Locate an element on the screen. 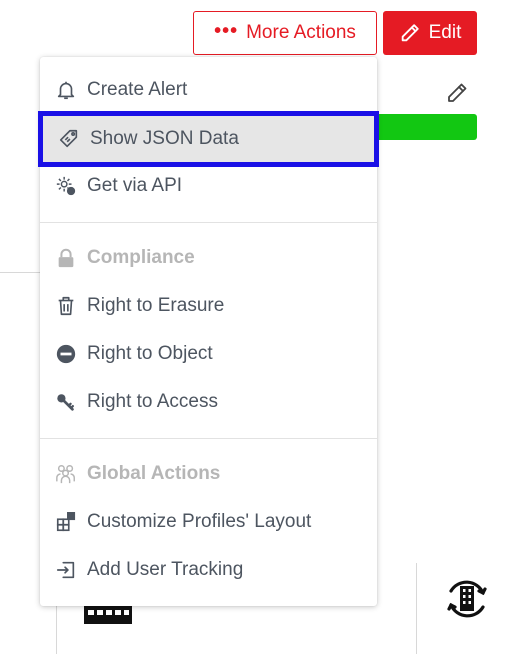 The height and width of the screenshot is (654, 520). menu-item-right-to-erasure: Right to Erasure is located at coordinates (208, 306).